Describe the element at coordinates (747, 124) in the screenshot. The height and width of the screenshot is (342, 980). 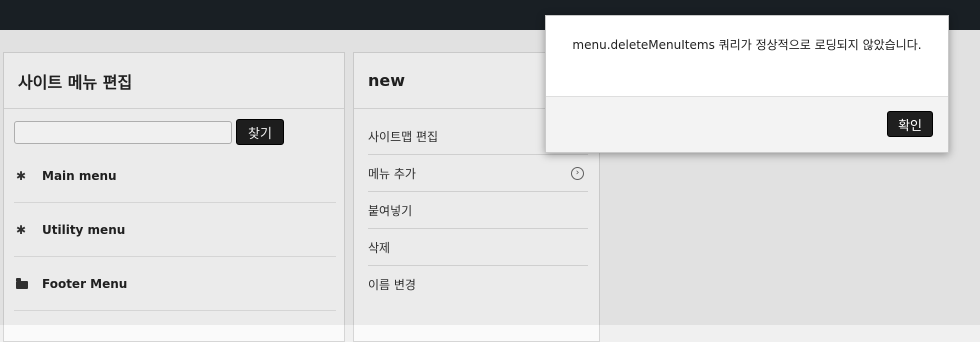
I see `alert-footer: 확인` at that location.